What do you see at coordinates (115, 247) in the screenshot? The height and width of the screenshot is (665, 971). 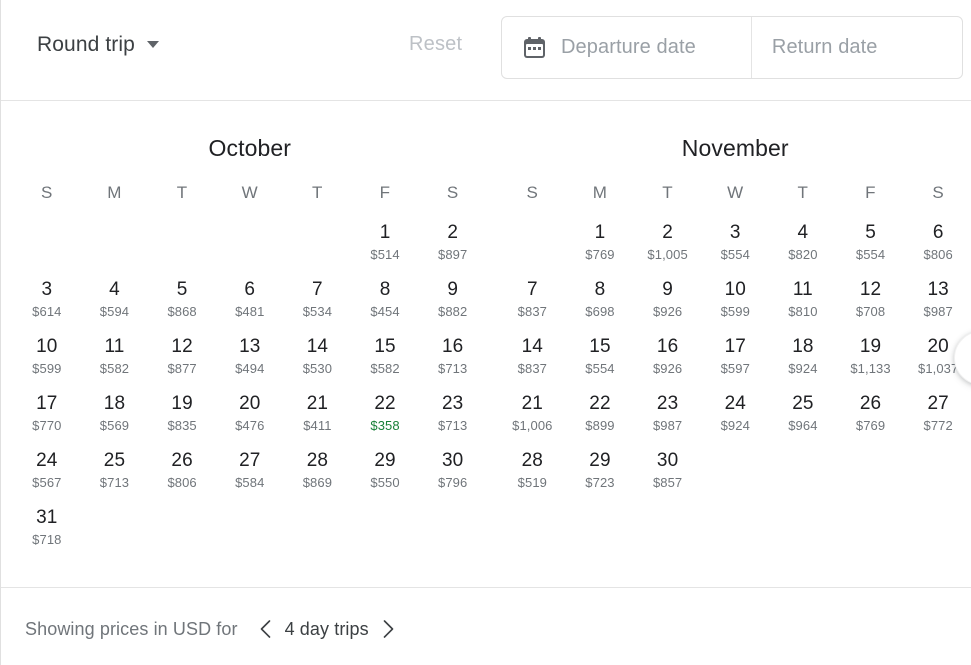 I see `day-cell-empty` at bounding box center [115, 247].